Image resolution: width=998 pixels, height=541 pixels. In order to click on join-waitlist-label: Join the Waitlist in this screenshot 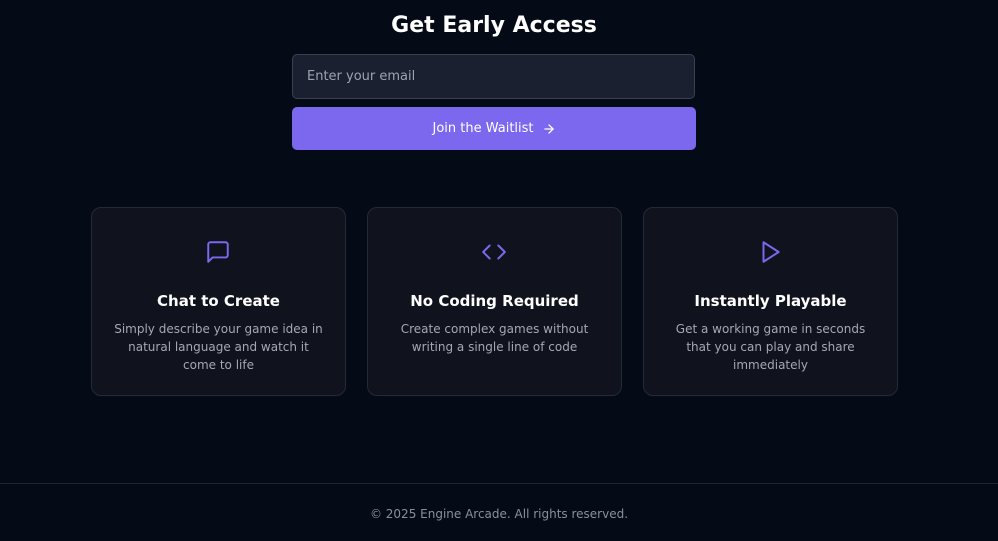, I will do `click(483, 128)`.